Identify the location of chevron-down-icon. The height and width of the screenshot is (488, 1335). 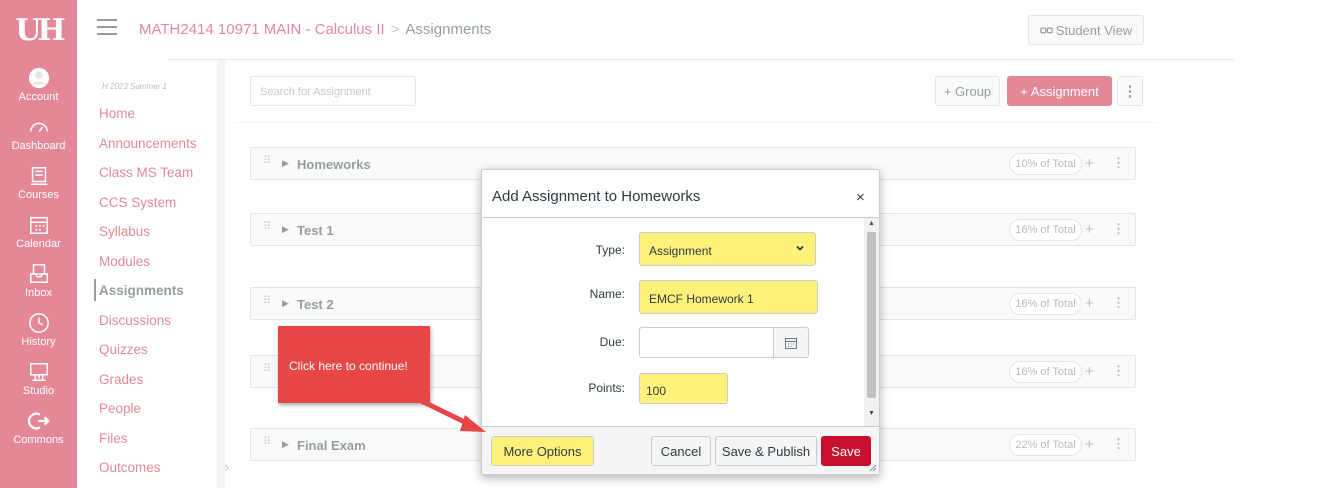
(800, 248).